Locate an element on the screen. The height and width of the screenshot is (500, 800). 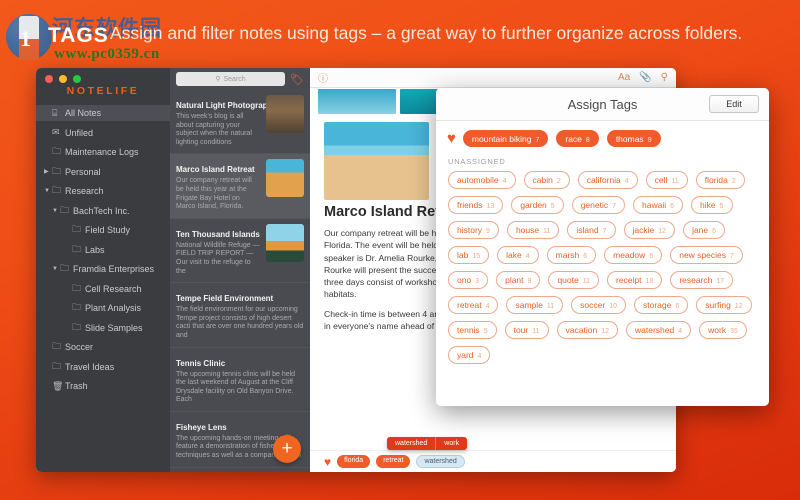
sidebar-item-trash: 🗑 Trash is located at coordinates (103, 386).